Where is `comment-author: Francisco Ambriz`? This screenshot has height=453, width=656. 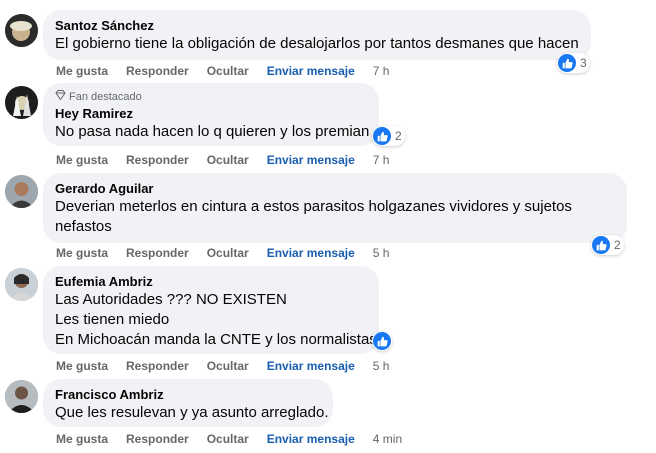 comment-author: Francisco Ambriz is located at coordinates (188, 395).